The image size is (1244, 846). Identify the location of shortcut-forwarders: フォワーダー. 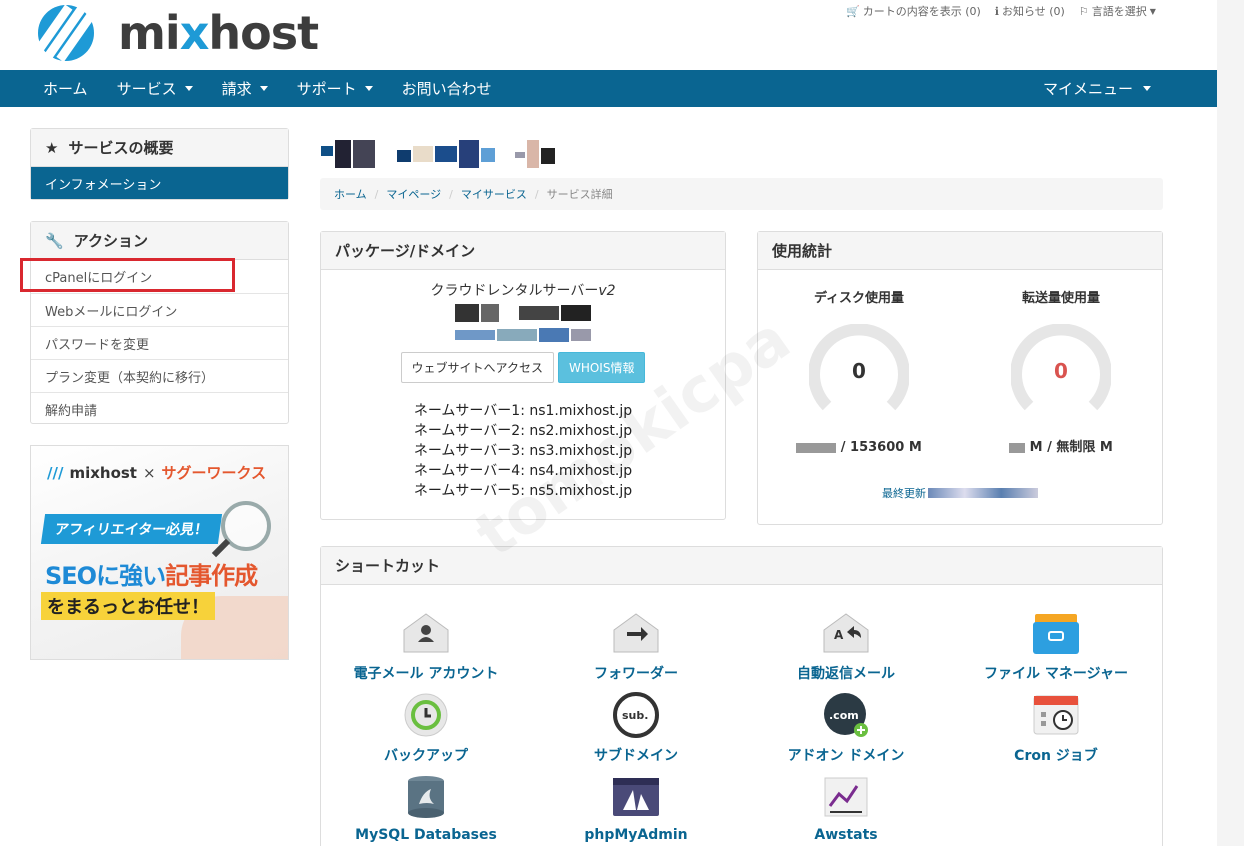
(636, 646).